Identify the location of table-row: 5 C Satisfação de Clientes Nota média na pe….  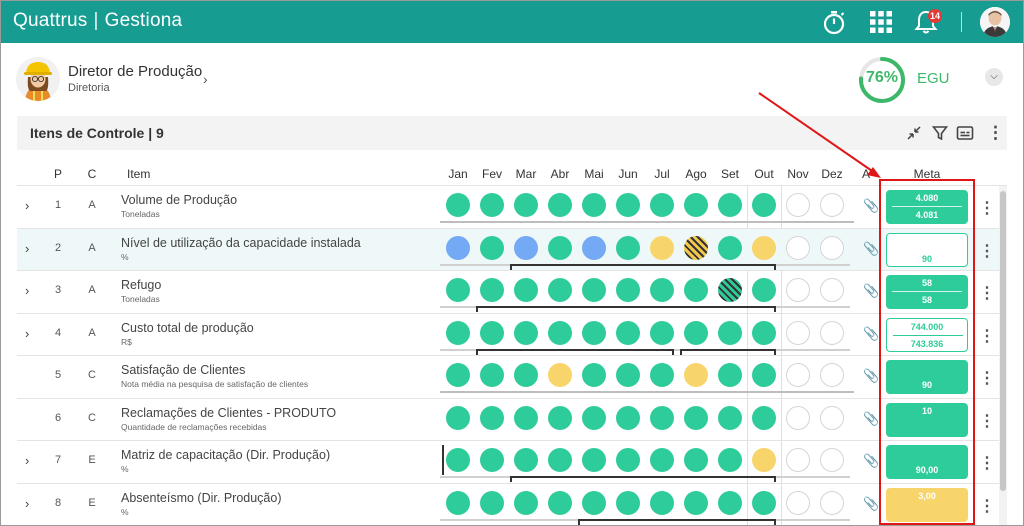
(512, 376).